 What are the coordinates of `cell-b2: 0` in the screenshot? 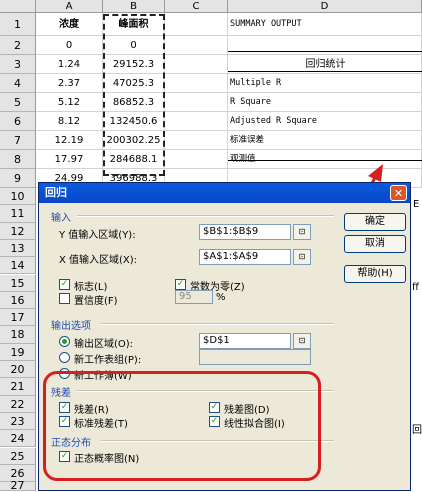 It's located at (134, 45).